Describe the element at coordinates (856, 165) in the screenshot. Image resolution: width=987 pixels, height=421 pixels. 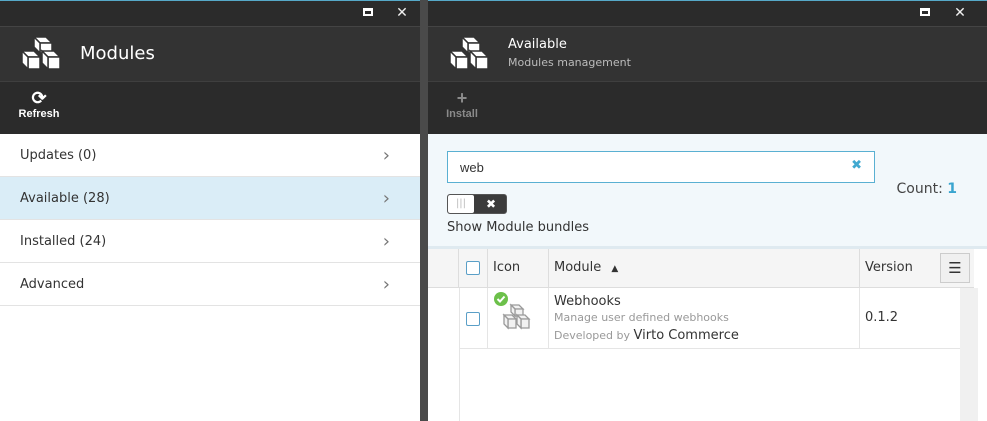
I see `clear-search-icon: ✖` at that location.